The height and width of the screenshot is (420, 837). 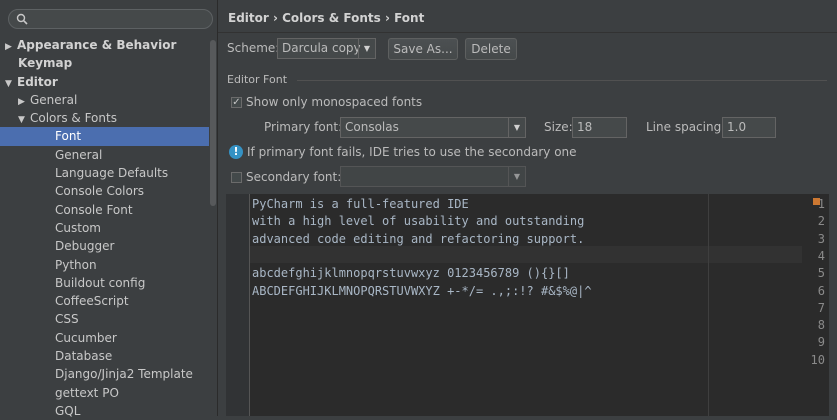 What do you see at coordinates (360, 204) in the screenshot?
I see `preview-code-line: PyCharm is a full-featured IDE` at bounding box center [360, 204].